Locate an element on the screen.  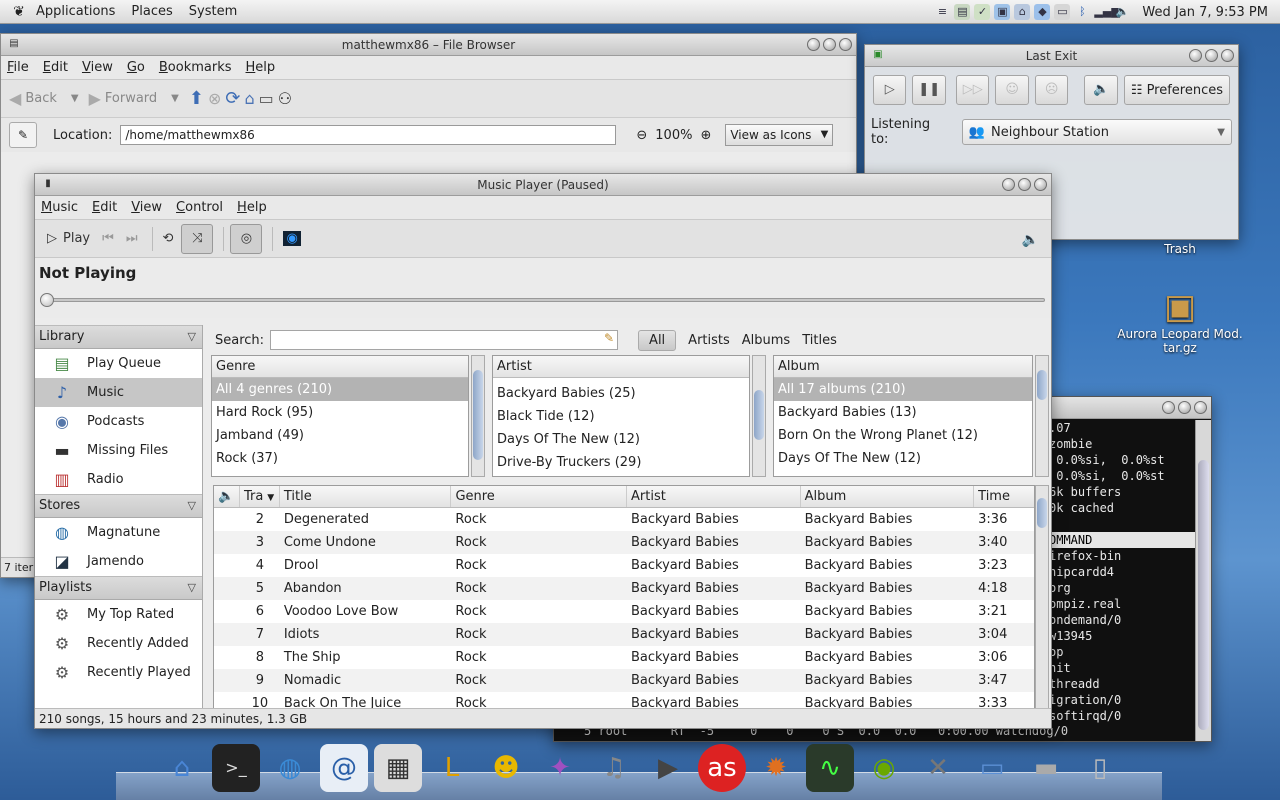
artist-scroll-thumb is located at coordinates (759, 415).